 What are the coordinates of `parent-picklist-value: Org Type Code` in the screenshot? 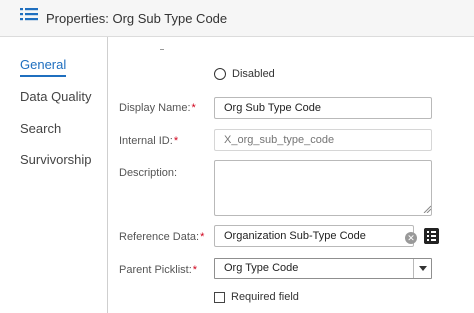 It's located at (261, 268).